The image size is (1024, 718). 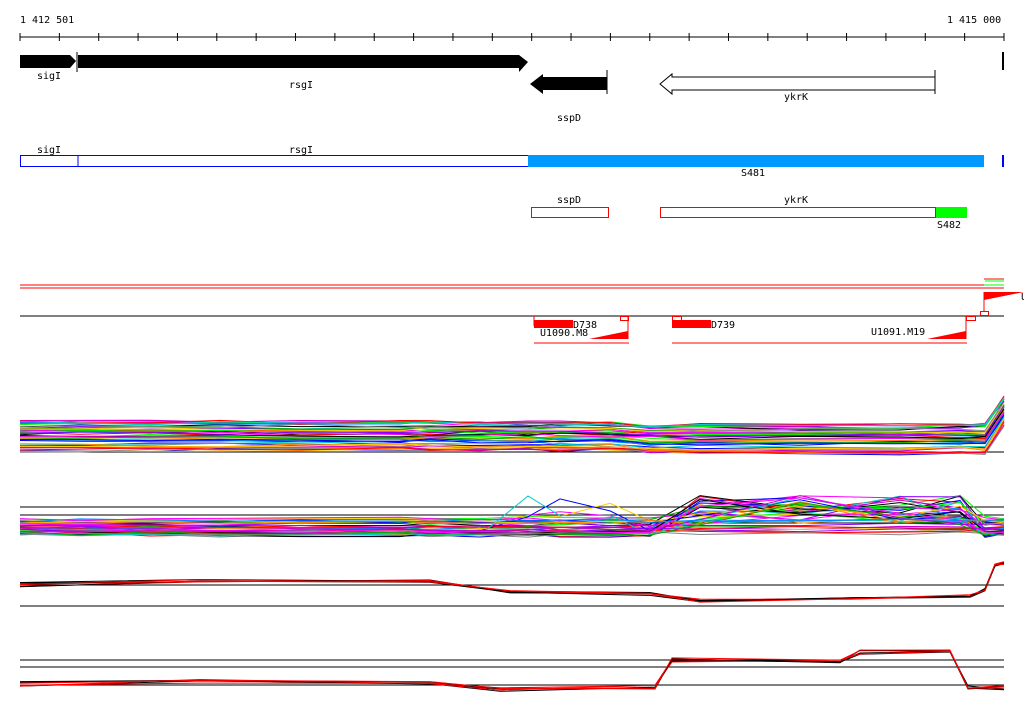 What do you see at coordinates (553, 324) in the screenshot?
I see `feature-D738` at bounding box center [553, 324].